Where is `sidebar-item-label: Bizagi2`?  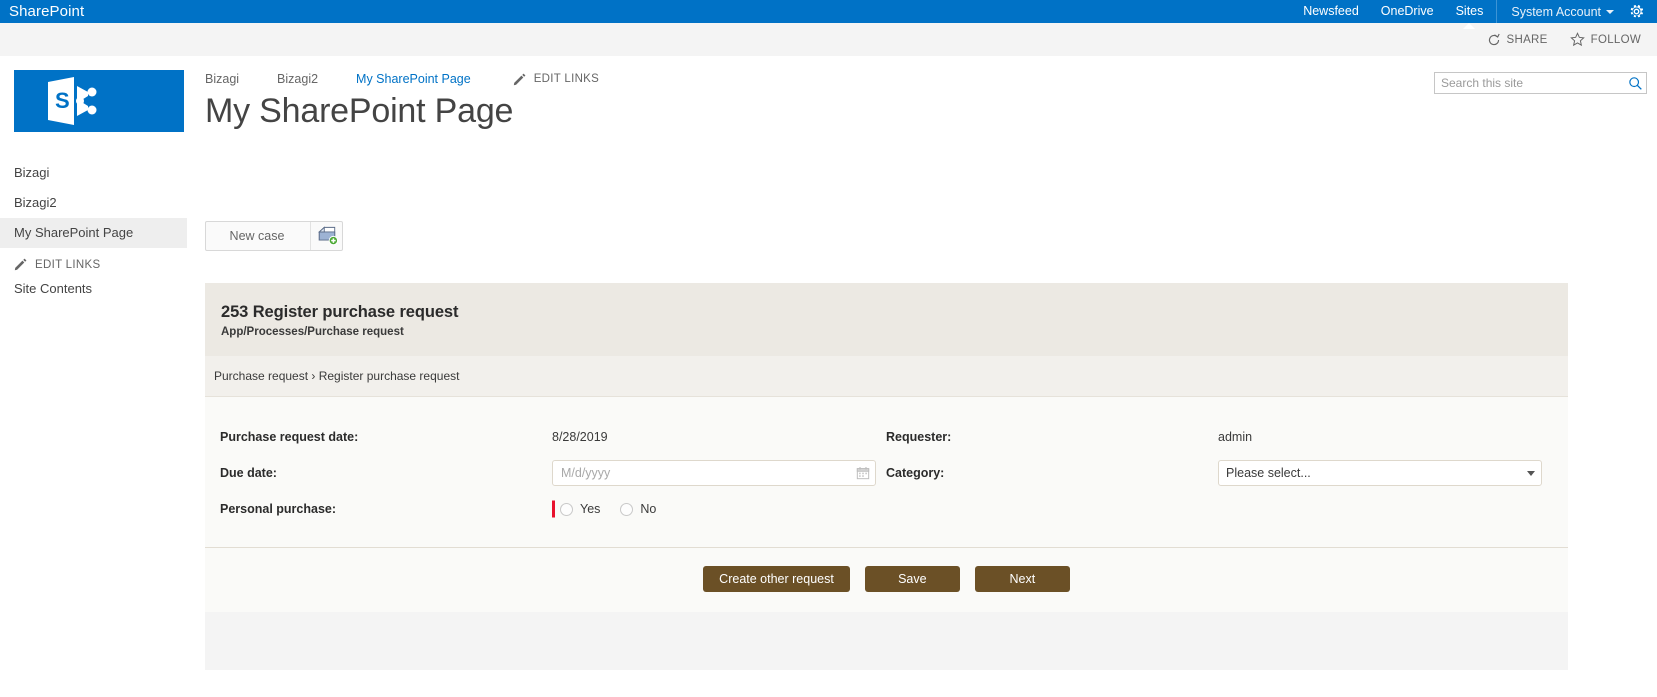
sidebar-item-label: Bizagi2 is located at coordinates (35, 202).